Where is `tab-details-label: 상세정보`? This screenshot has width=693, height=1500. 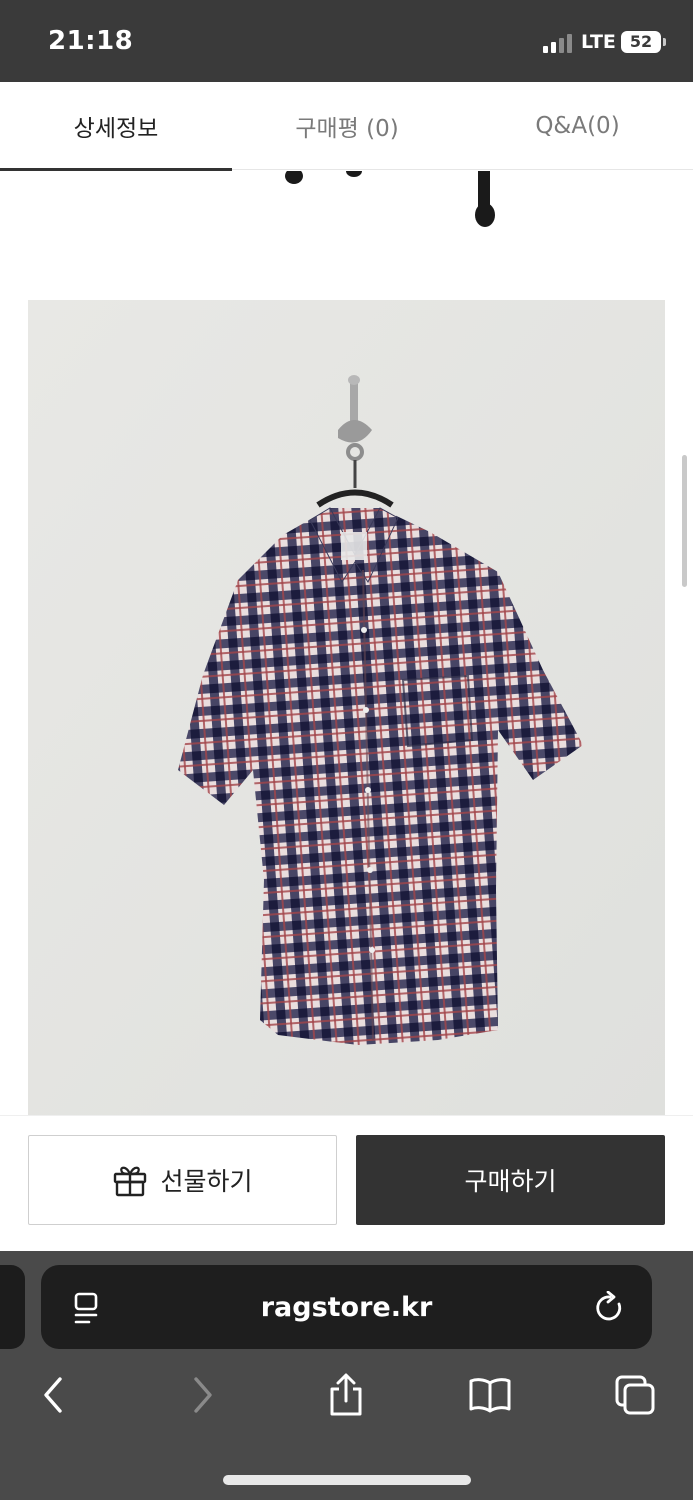 tab-details-label: 상세정보 is located at coordinates (116, 129).